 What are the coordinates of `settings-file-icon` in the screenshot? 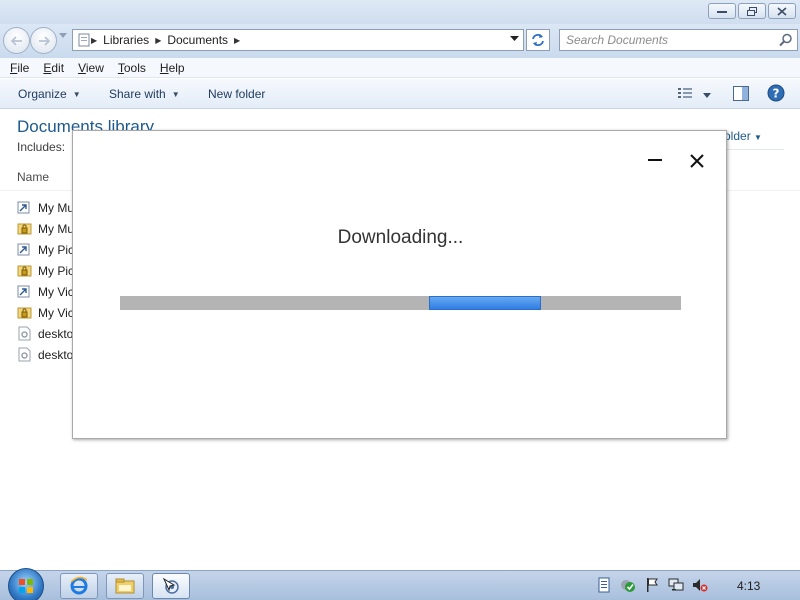 It's located at (24, 354).